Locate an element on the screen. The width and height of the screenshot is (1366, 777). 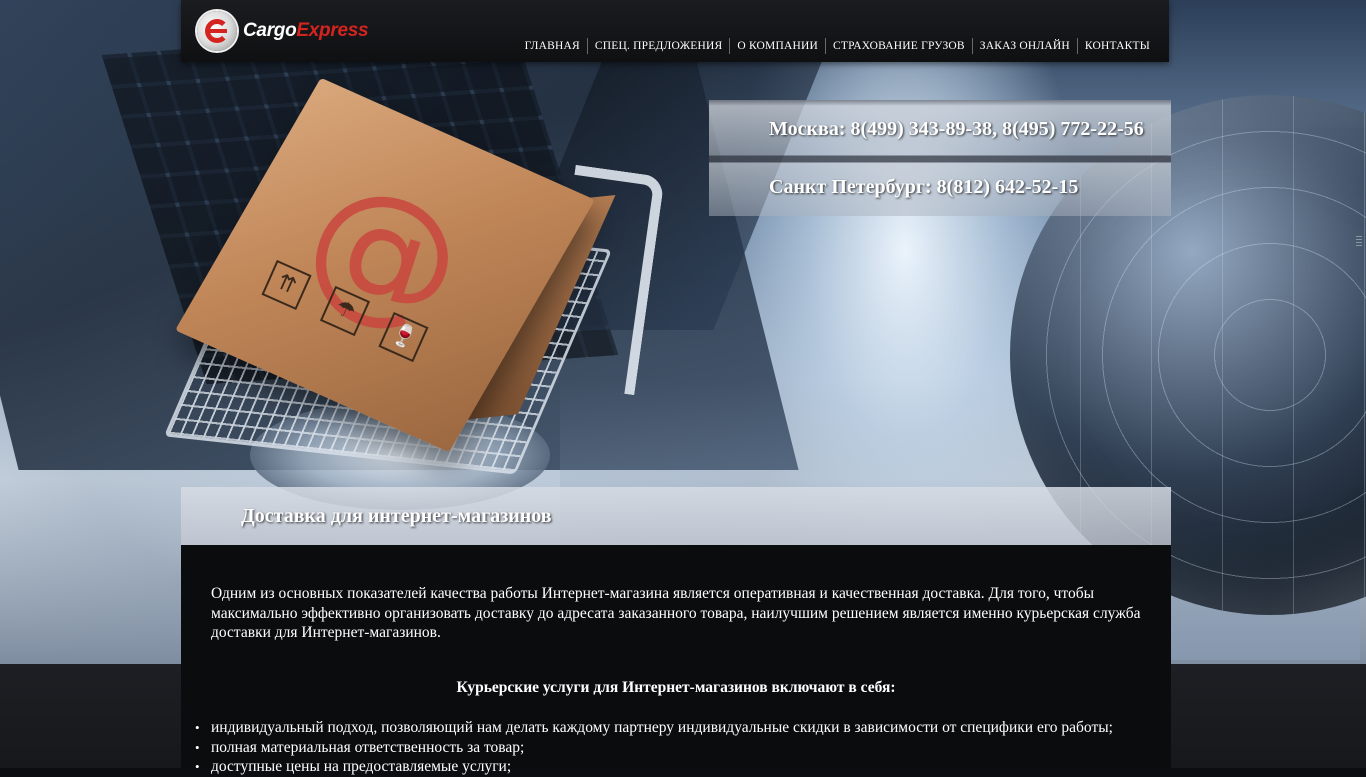
nav-item-contacts: КОНТАКТЫ is located at coordinates (1116, 46).